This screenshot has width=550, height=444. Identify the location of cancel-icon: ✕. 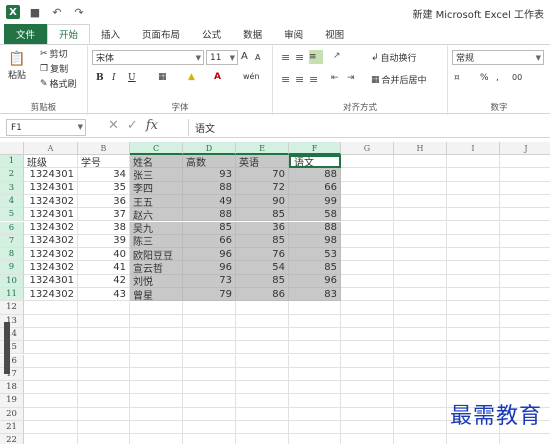
(113, 125).